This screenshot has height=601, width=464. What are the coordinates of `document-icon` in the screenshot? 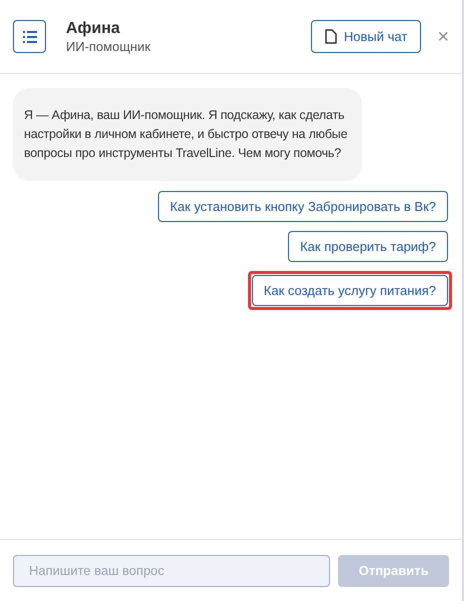 It's located at (330, 36).